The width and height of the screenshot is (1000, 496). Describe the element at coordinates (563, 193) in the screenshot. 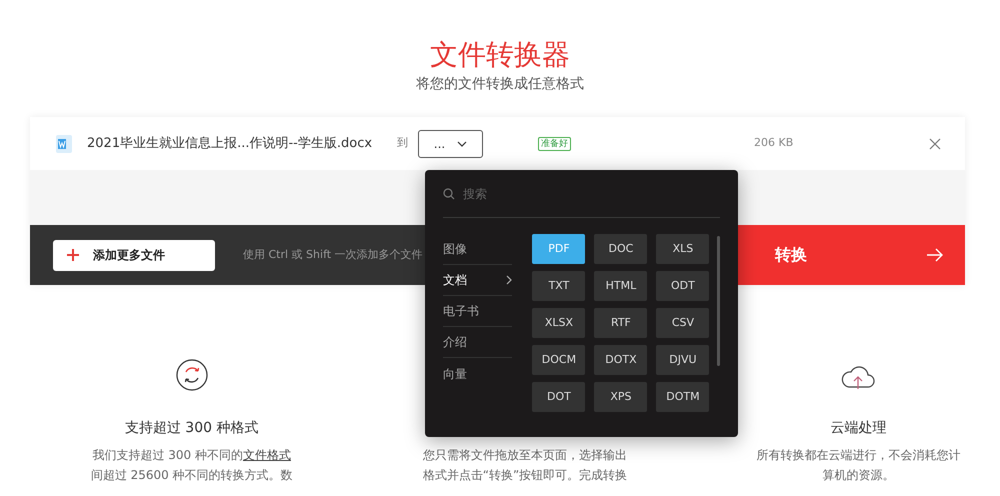

I see `search-field: 搜索` at that location.